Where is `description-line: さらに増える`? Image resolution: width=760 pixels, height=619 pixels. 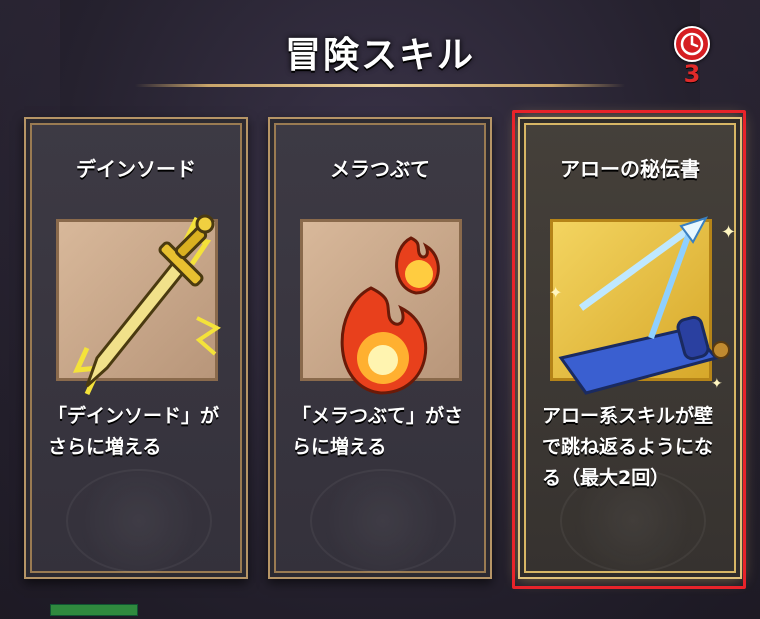 description-line: さらに増える is located at coordinates (105, 447).